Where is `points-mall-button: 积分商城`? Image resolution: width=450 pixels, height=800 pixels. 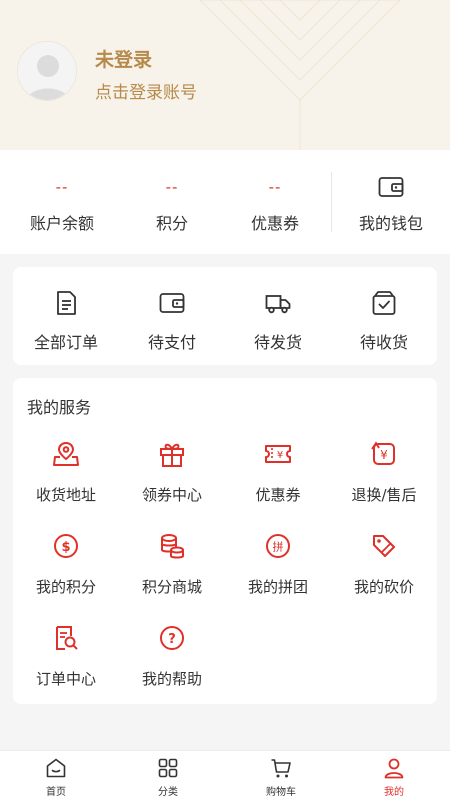
points-mall-button: 积分商城 is located at coordinates (172, 577).